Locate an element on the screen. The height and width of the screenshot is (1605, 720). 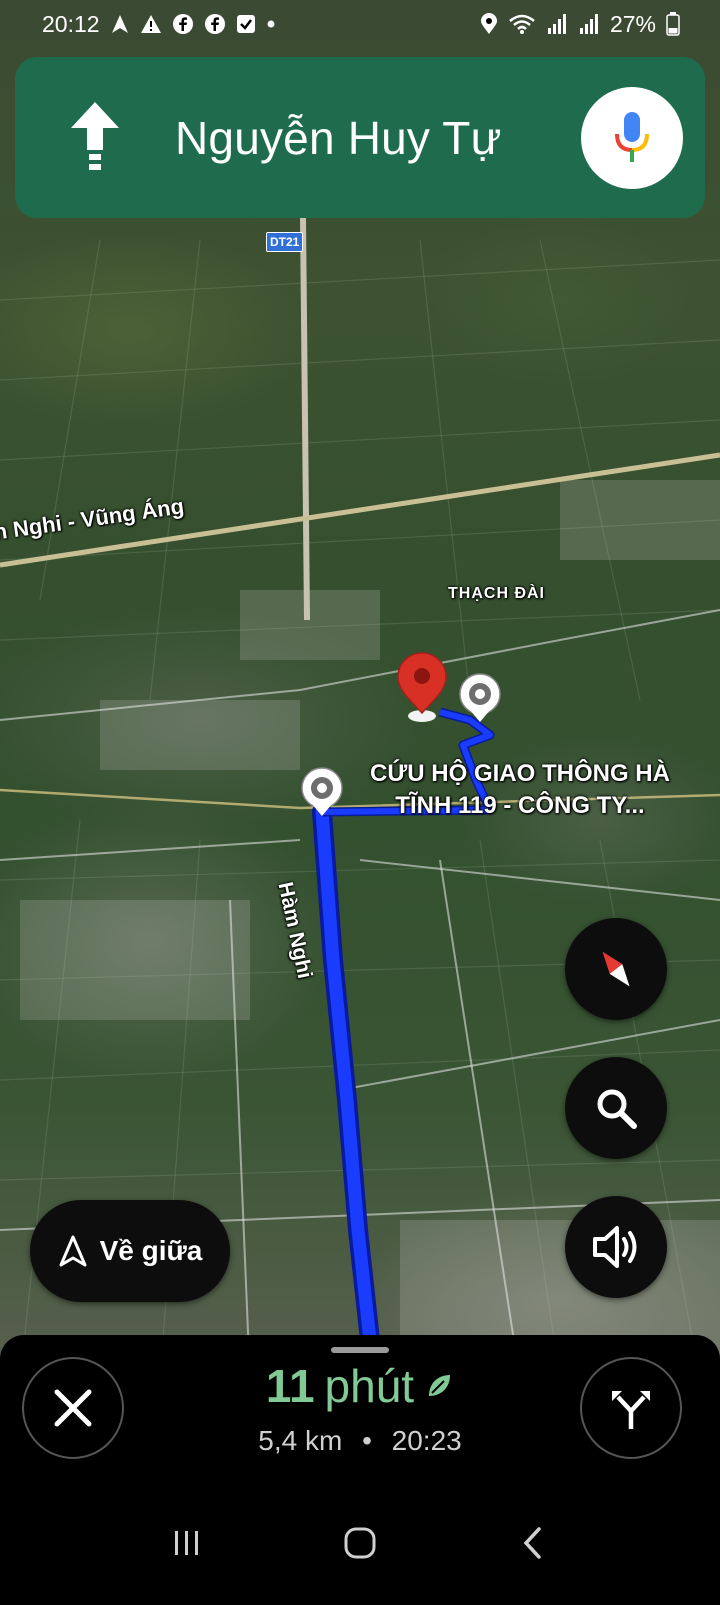
speaker-icon is located at coordinates (615, 1247).